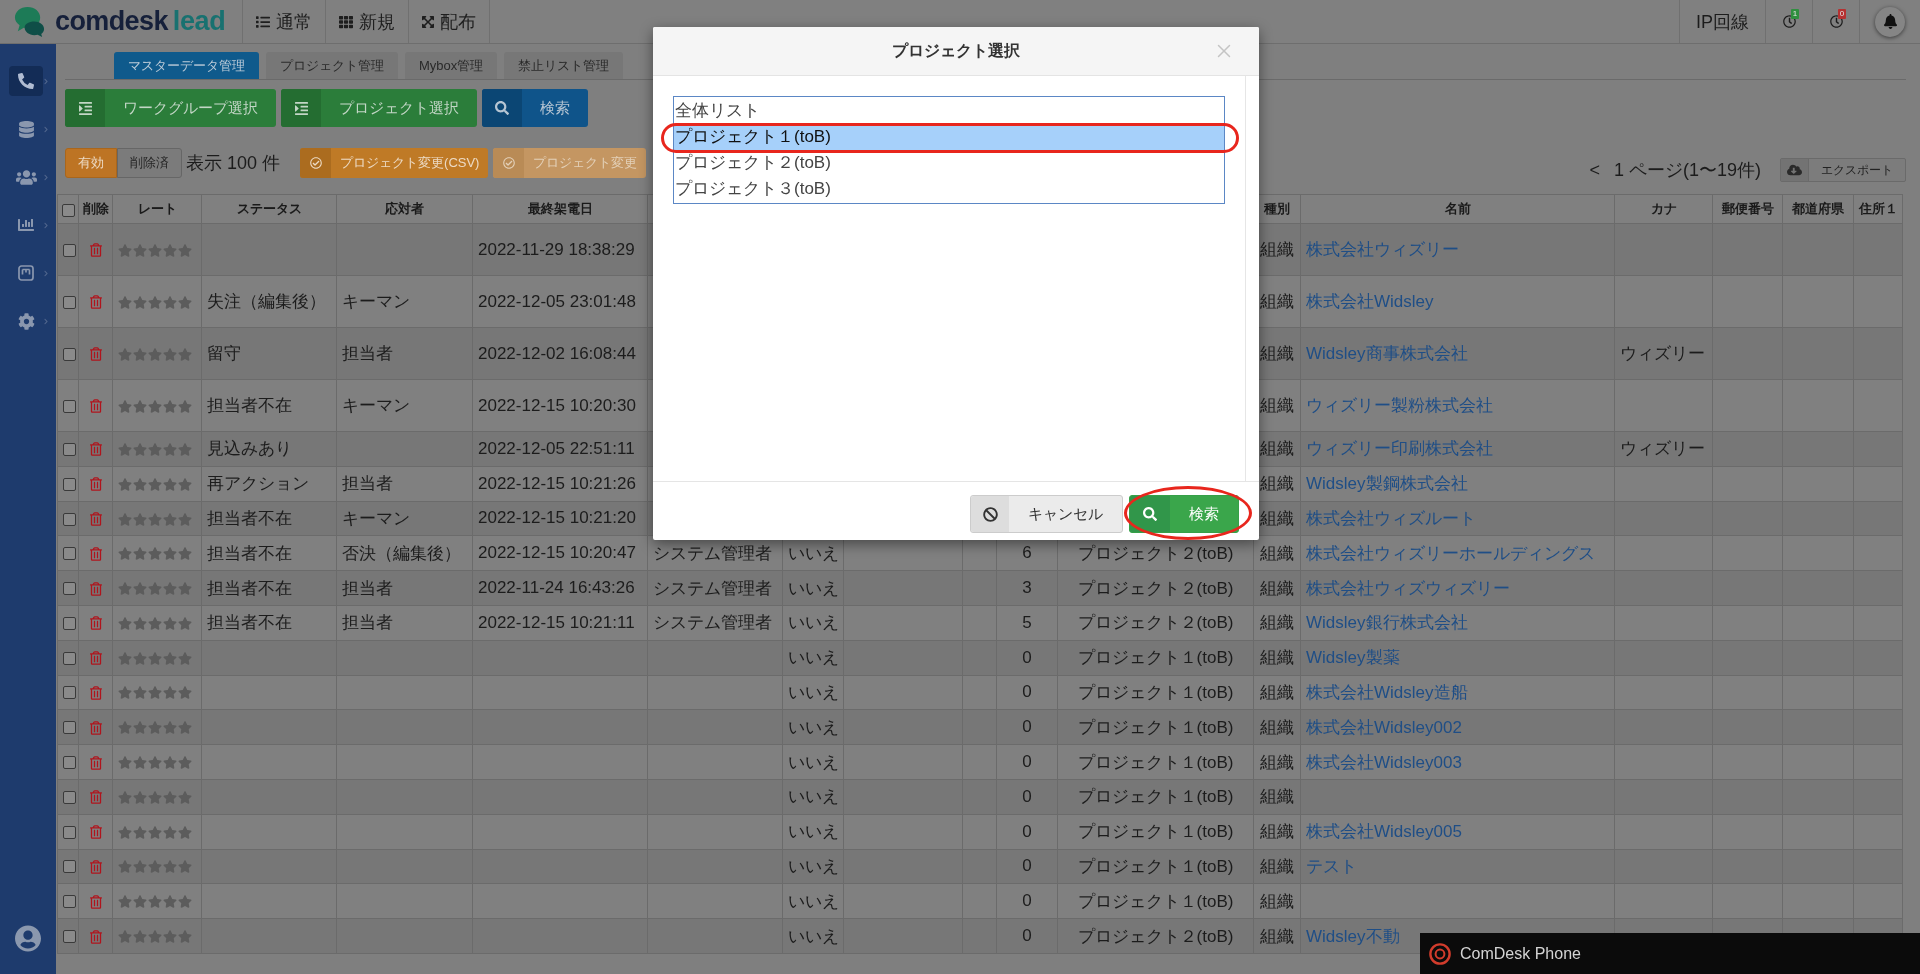 Image resolution: width=1920 pixels, height=974 pixels. Describe the element at coordinates (1370, 301) in the screenshot. I see `company-link: 株式会社Widsley` at that location.